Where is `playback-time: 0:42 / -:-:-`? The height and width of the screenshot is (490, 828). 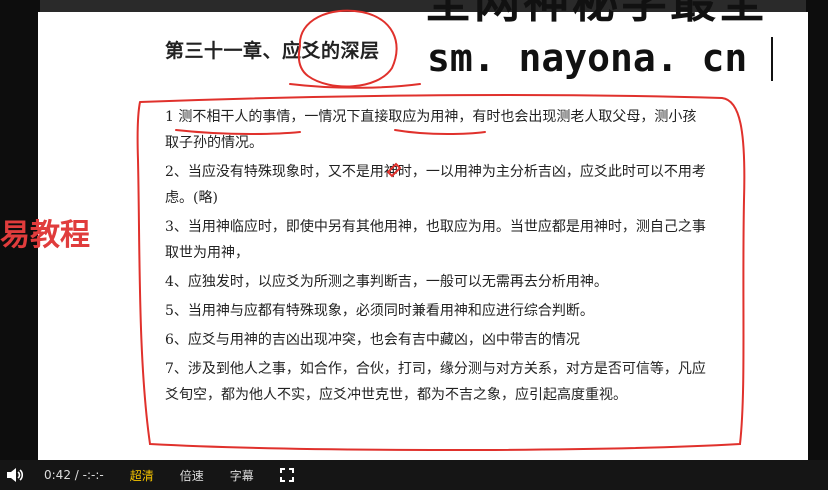
playback-time: 0:42 / -:-:- is located at coordinates (74, 475).